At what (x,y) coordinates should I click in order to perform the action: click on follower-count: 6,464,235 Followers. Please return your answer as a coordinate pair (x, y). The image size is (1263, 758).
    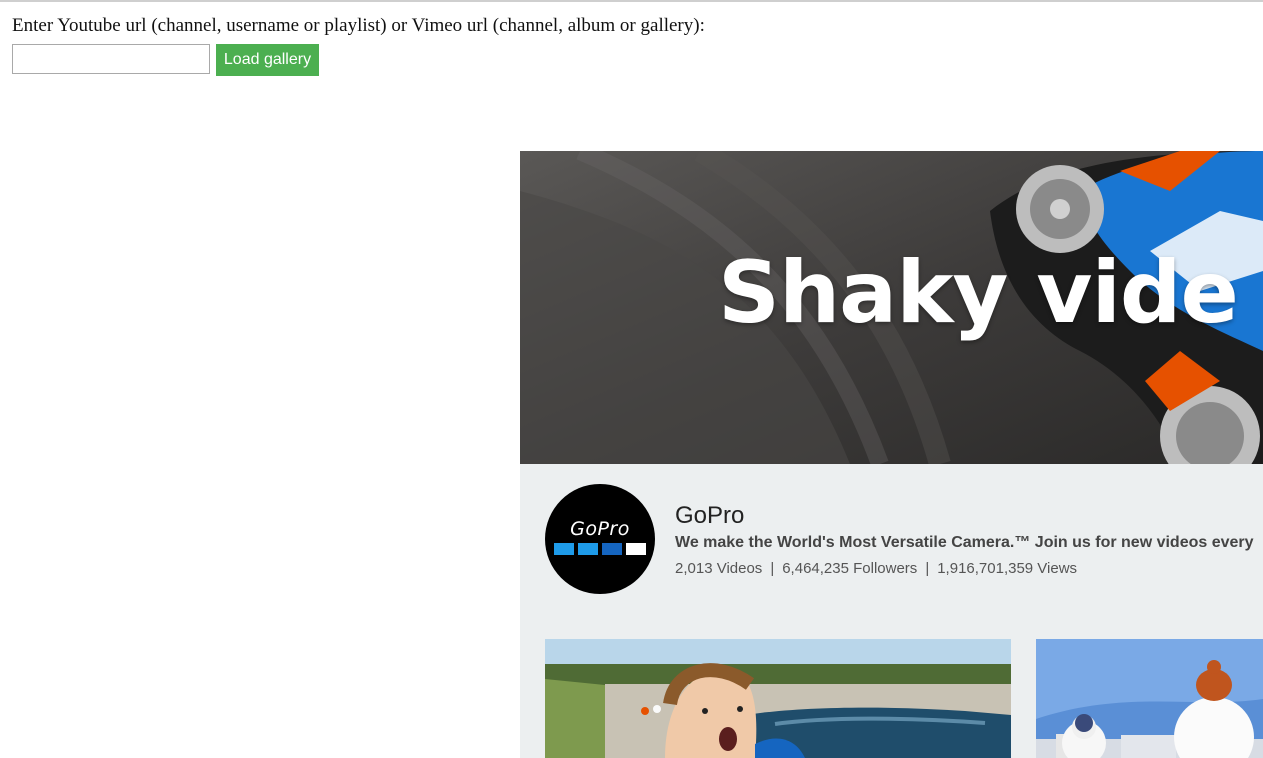
    Looking at the image, I should click on (850, 568).